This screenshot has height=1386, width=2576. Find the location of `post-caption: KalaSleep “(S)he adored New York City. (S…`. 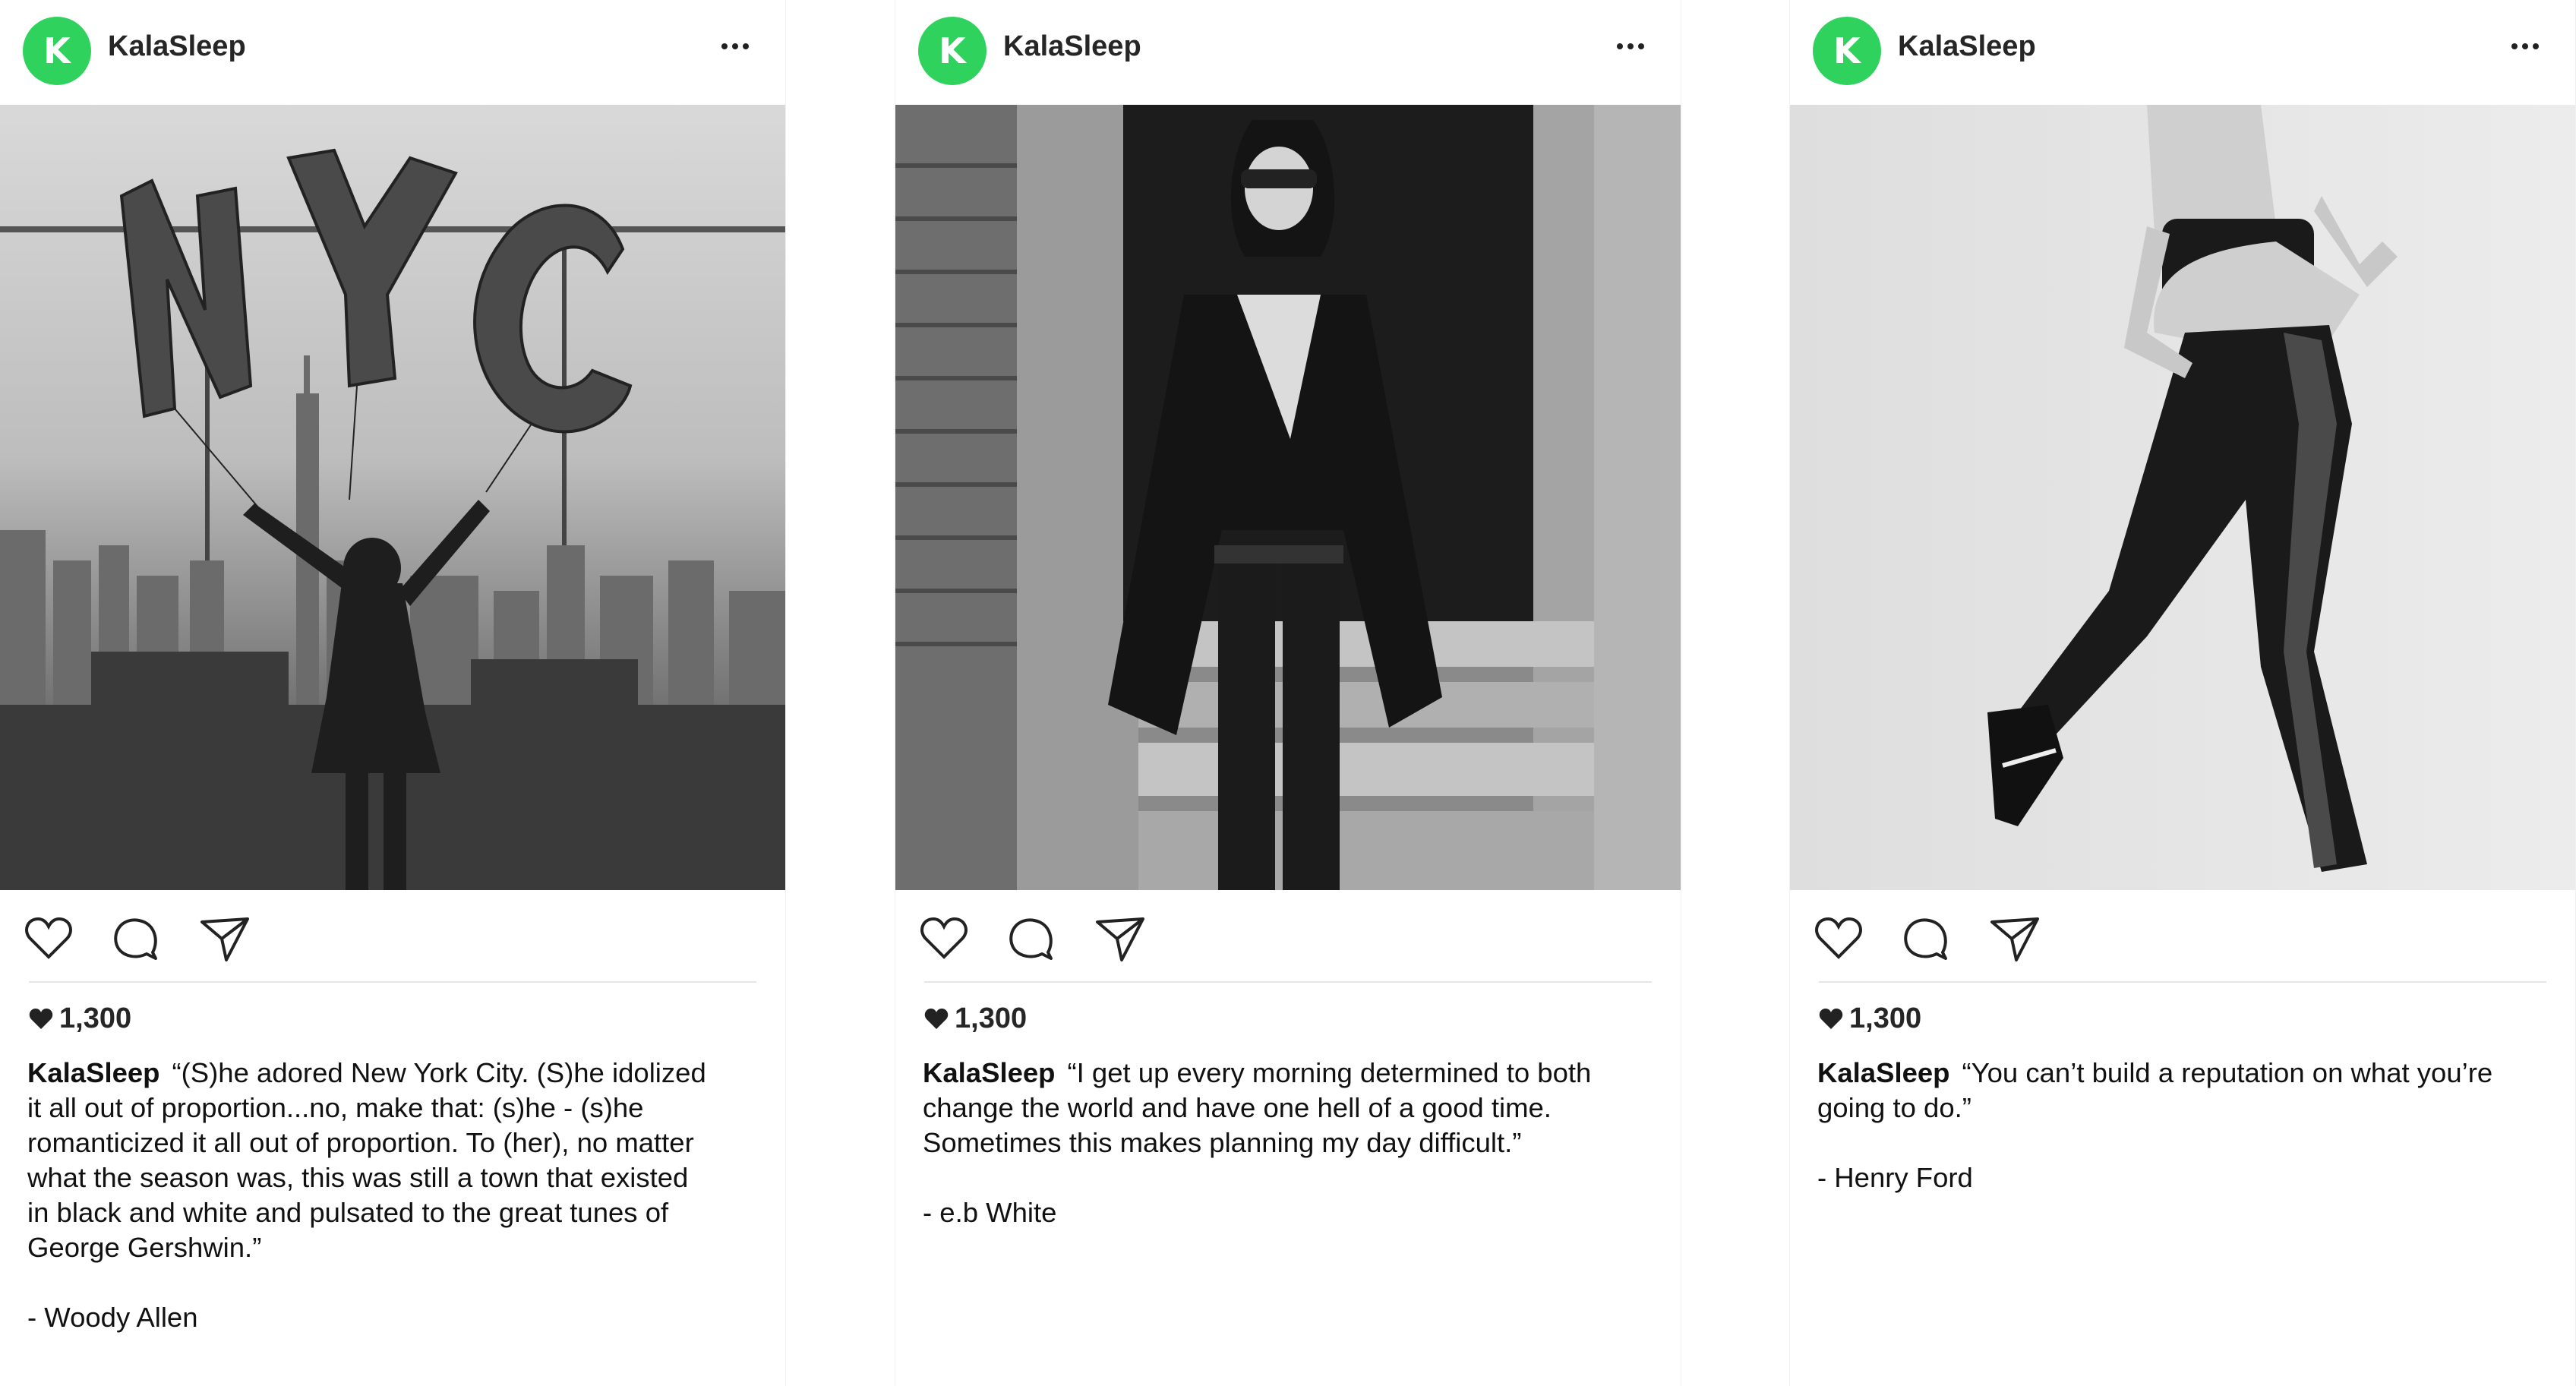

post-caption: KalaSleep “(S)he adored New York City. (S… is located at coordinates (369, 1195).